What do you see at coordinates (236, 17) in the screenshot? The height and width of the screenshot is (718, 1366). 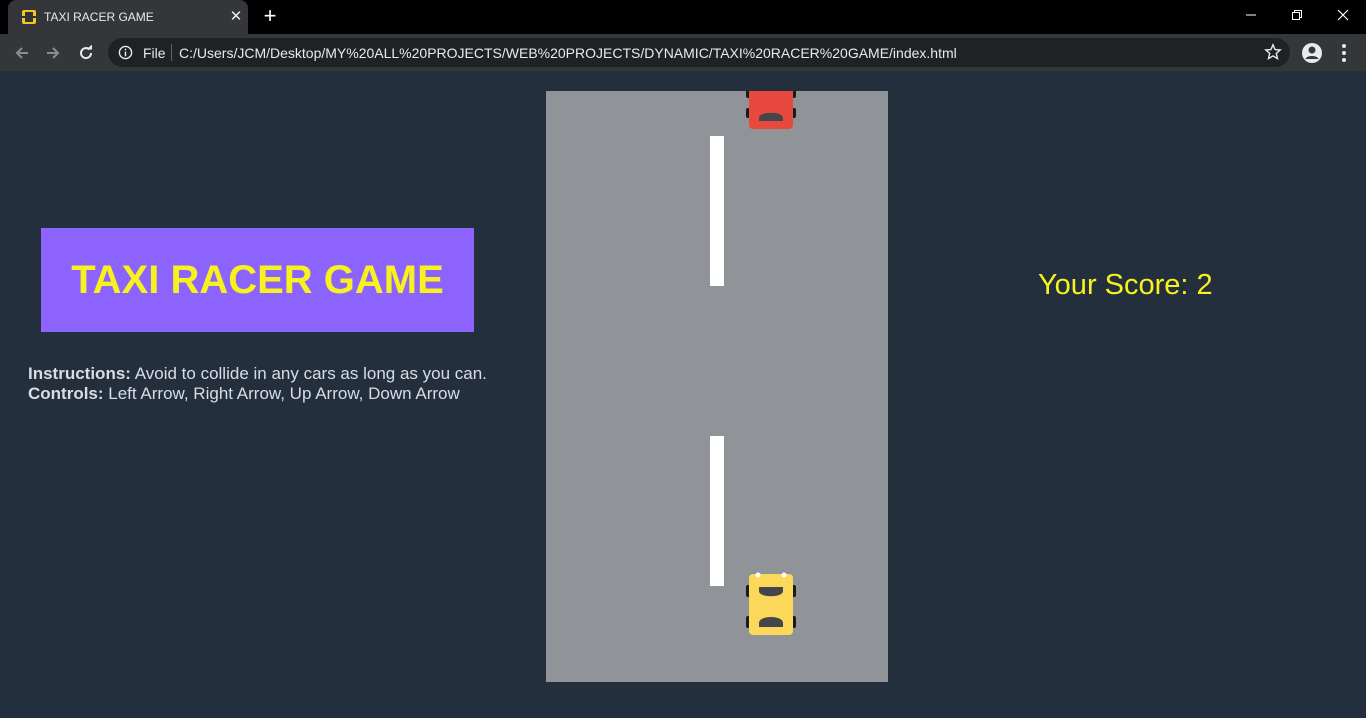 I see `tab-close-icon: ✕` at bounding box center [236, 17].